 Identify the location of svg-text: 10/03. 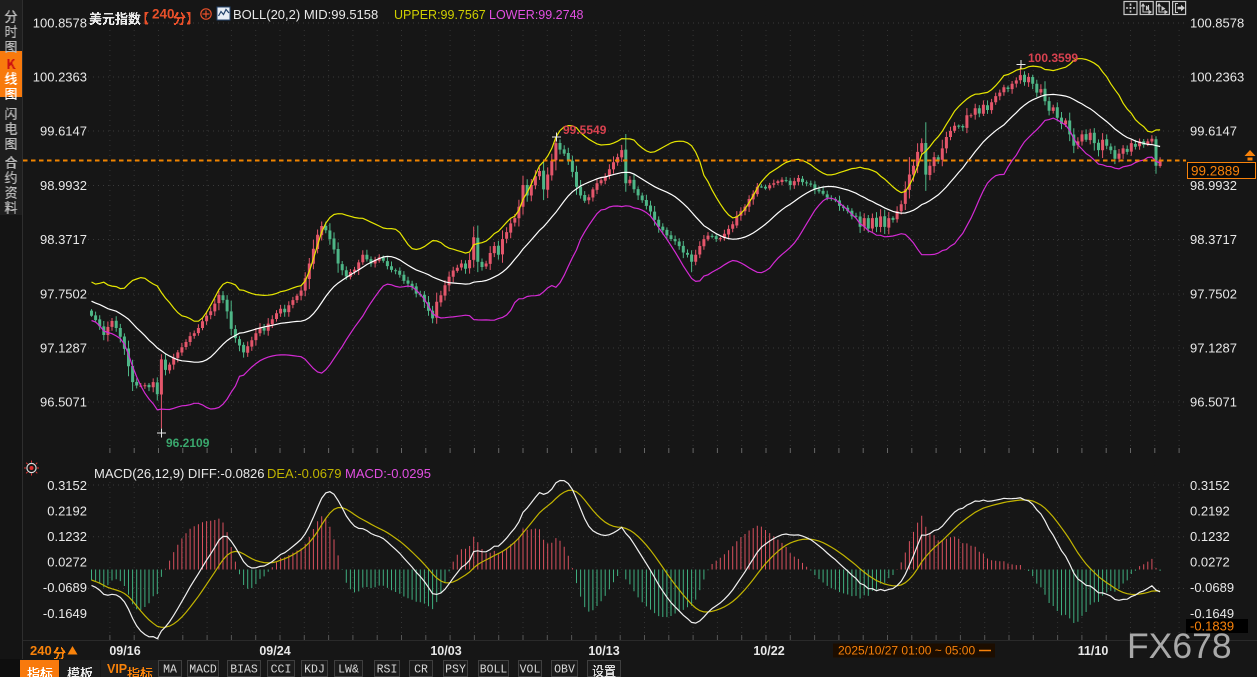
(445, 651).